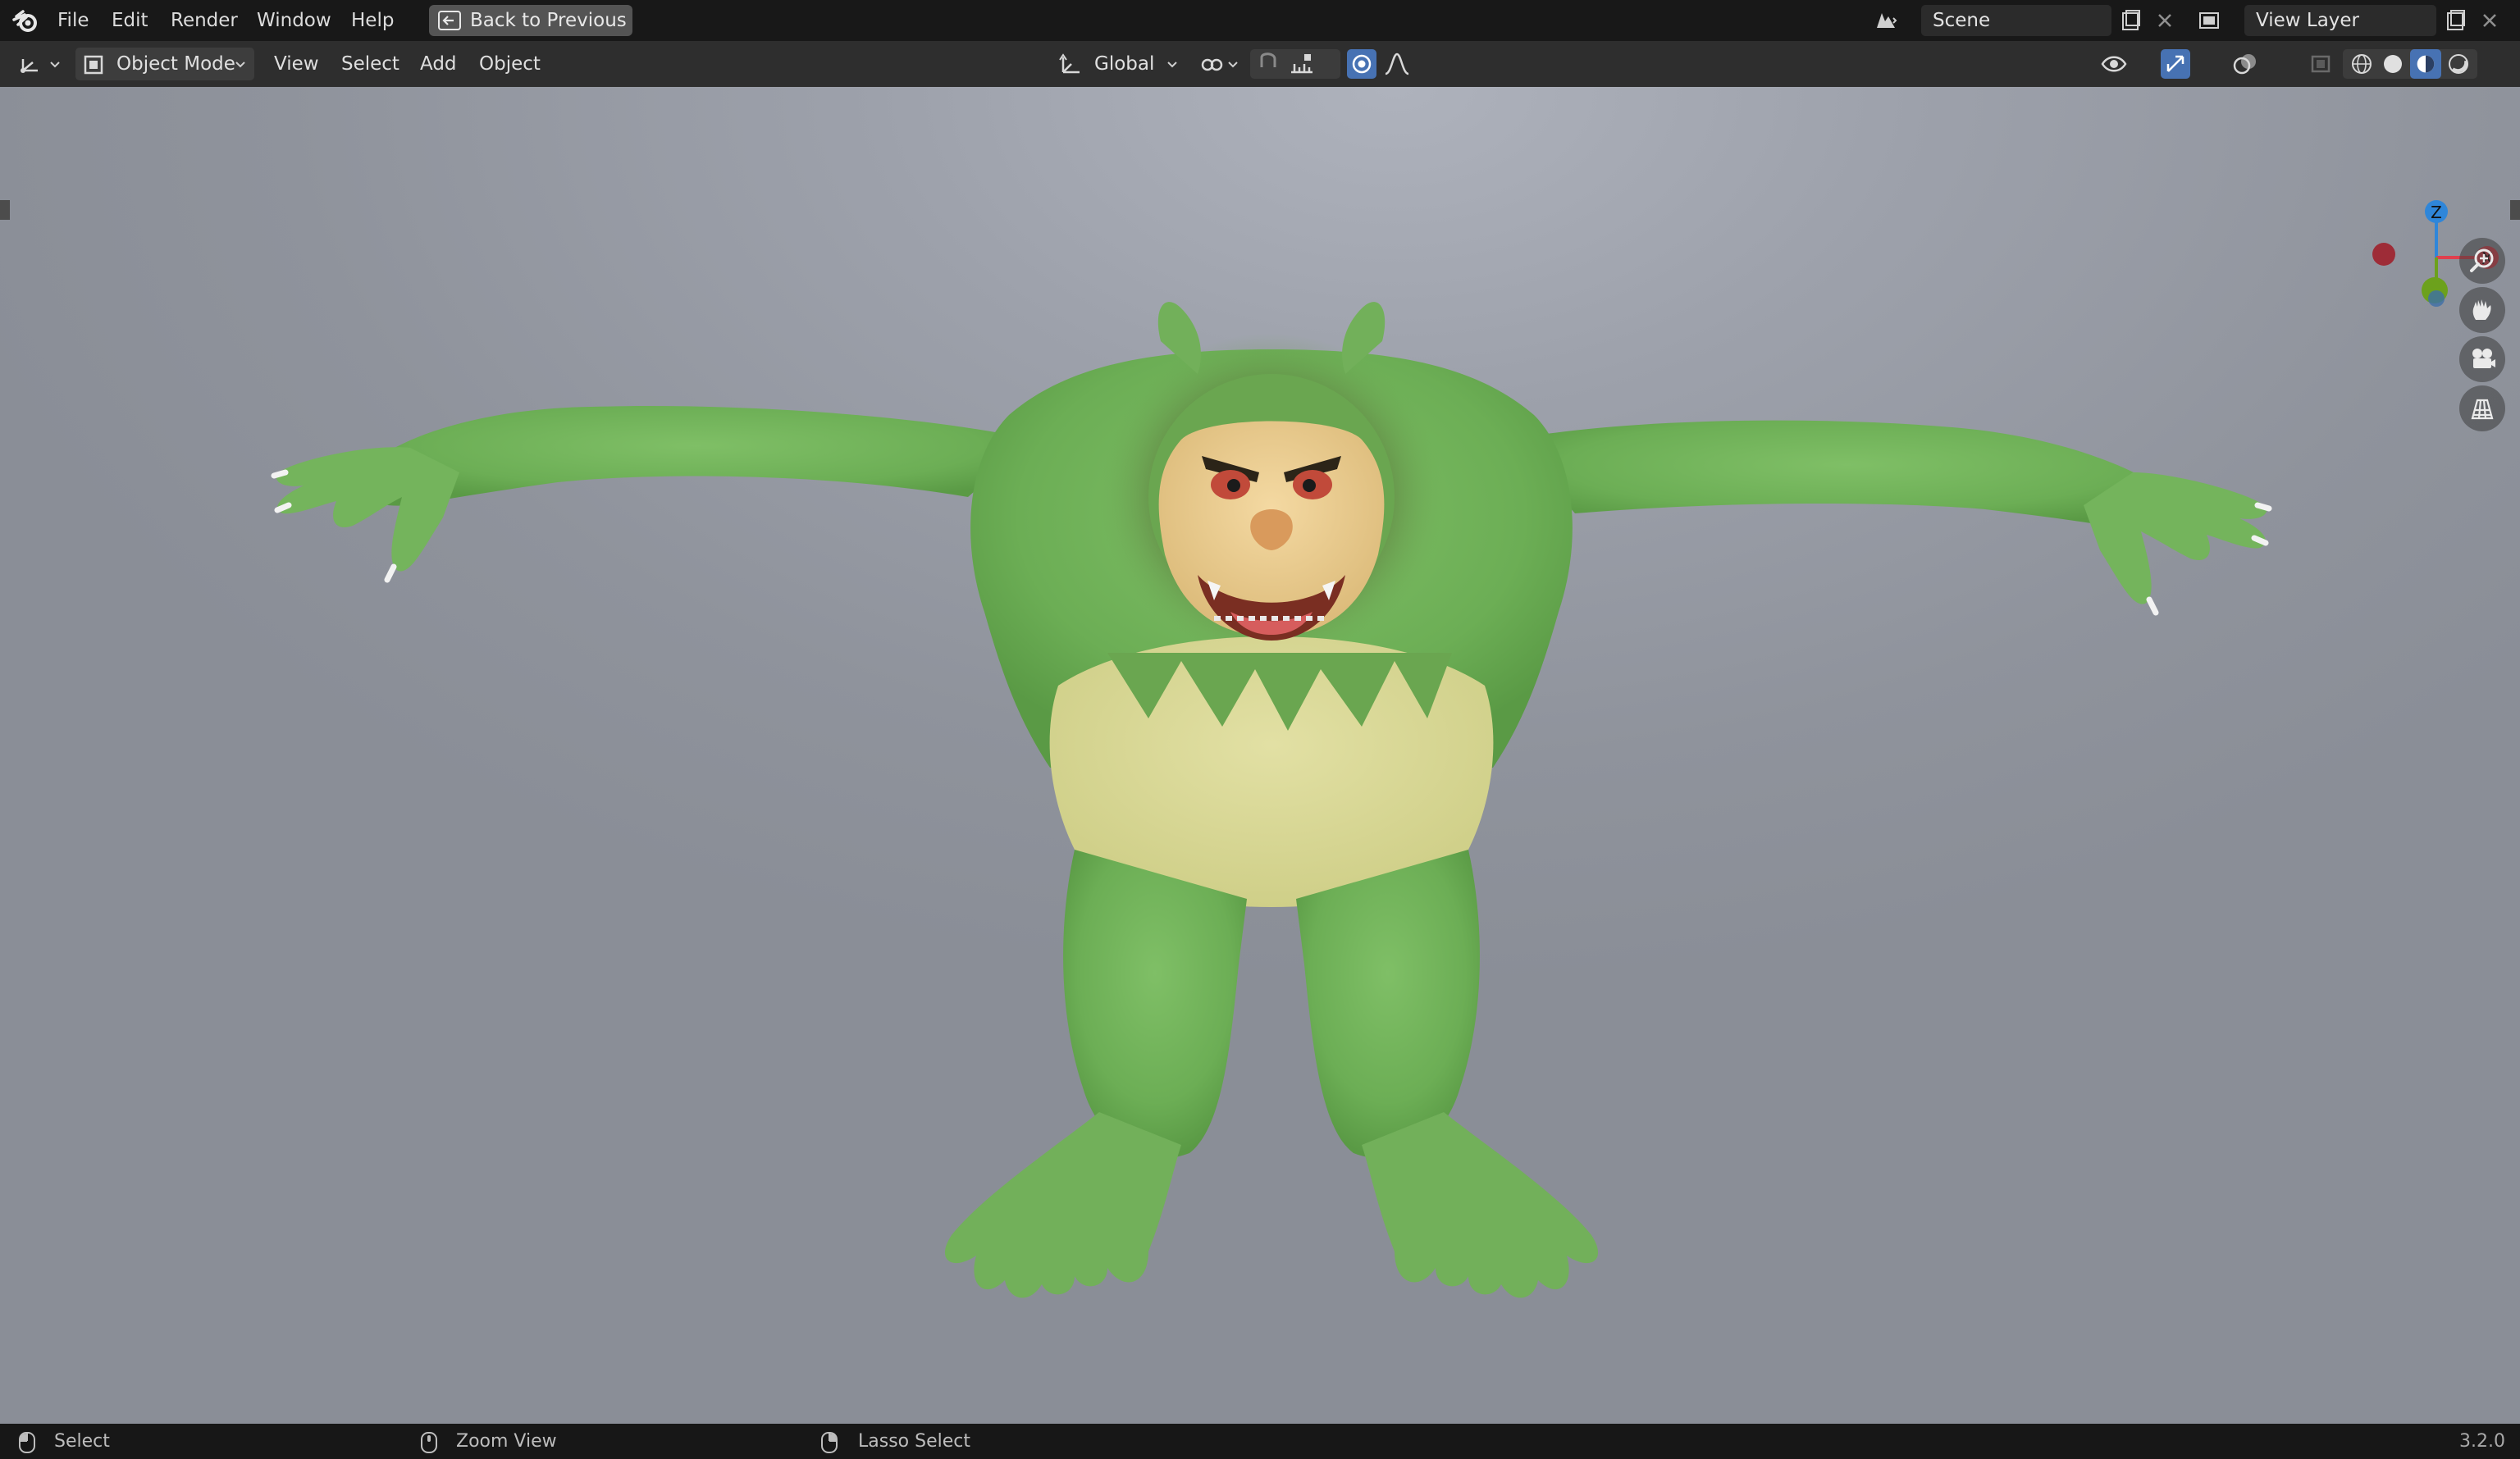 The width and height of the screenshot is (2520, 1459). I want to click on back-to-previous-button: Back to Previous, so click(531, 20).